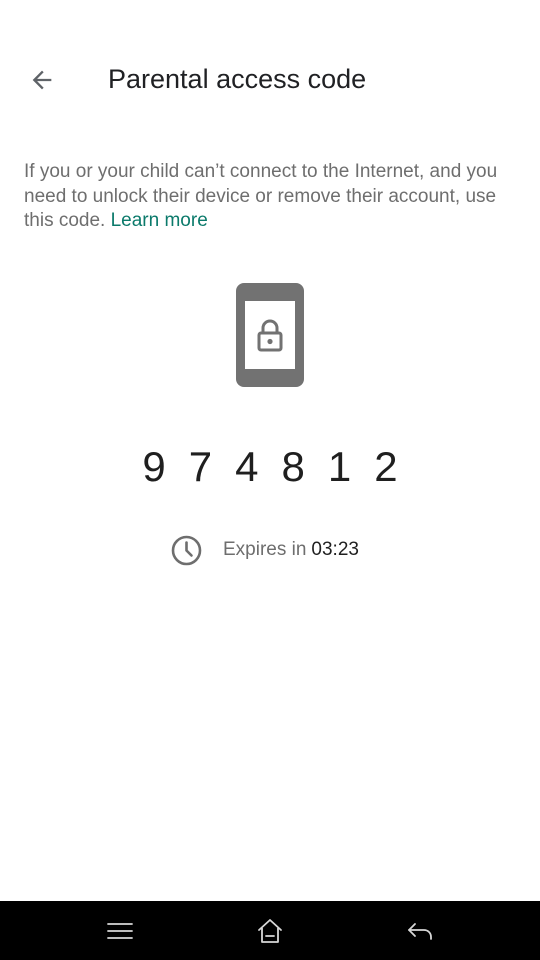 This screenshot has height=960, width=540. What do you see at coordinates (281, 466) in the screenshot?
I see `access-code: 974812` at bounding box center [281, 466].